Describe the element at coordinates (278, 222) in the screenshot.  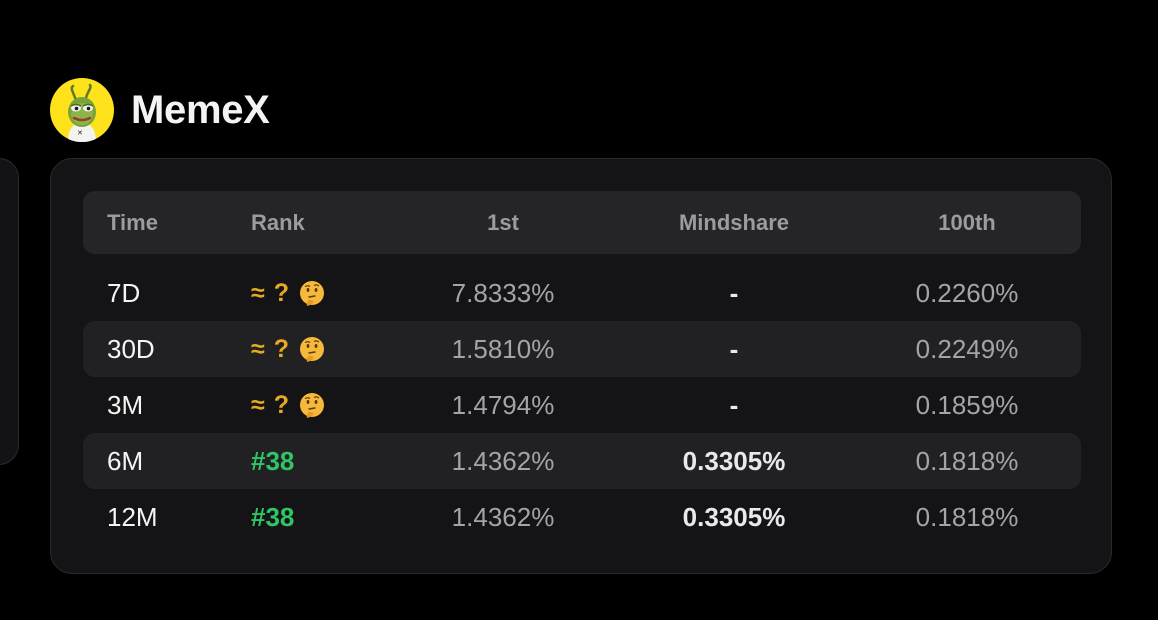
I see `header-rank: Rank` at that location.